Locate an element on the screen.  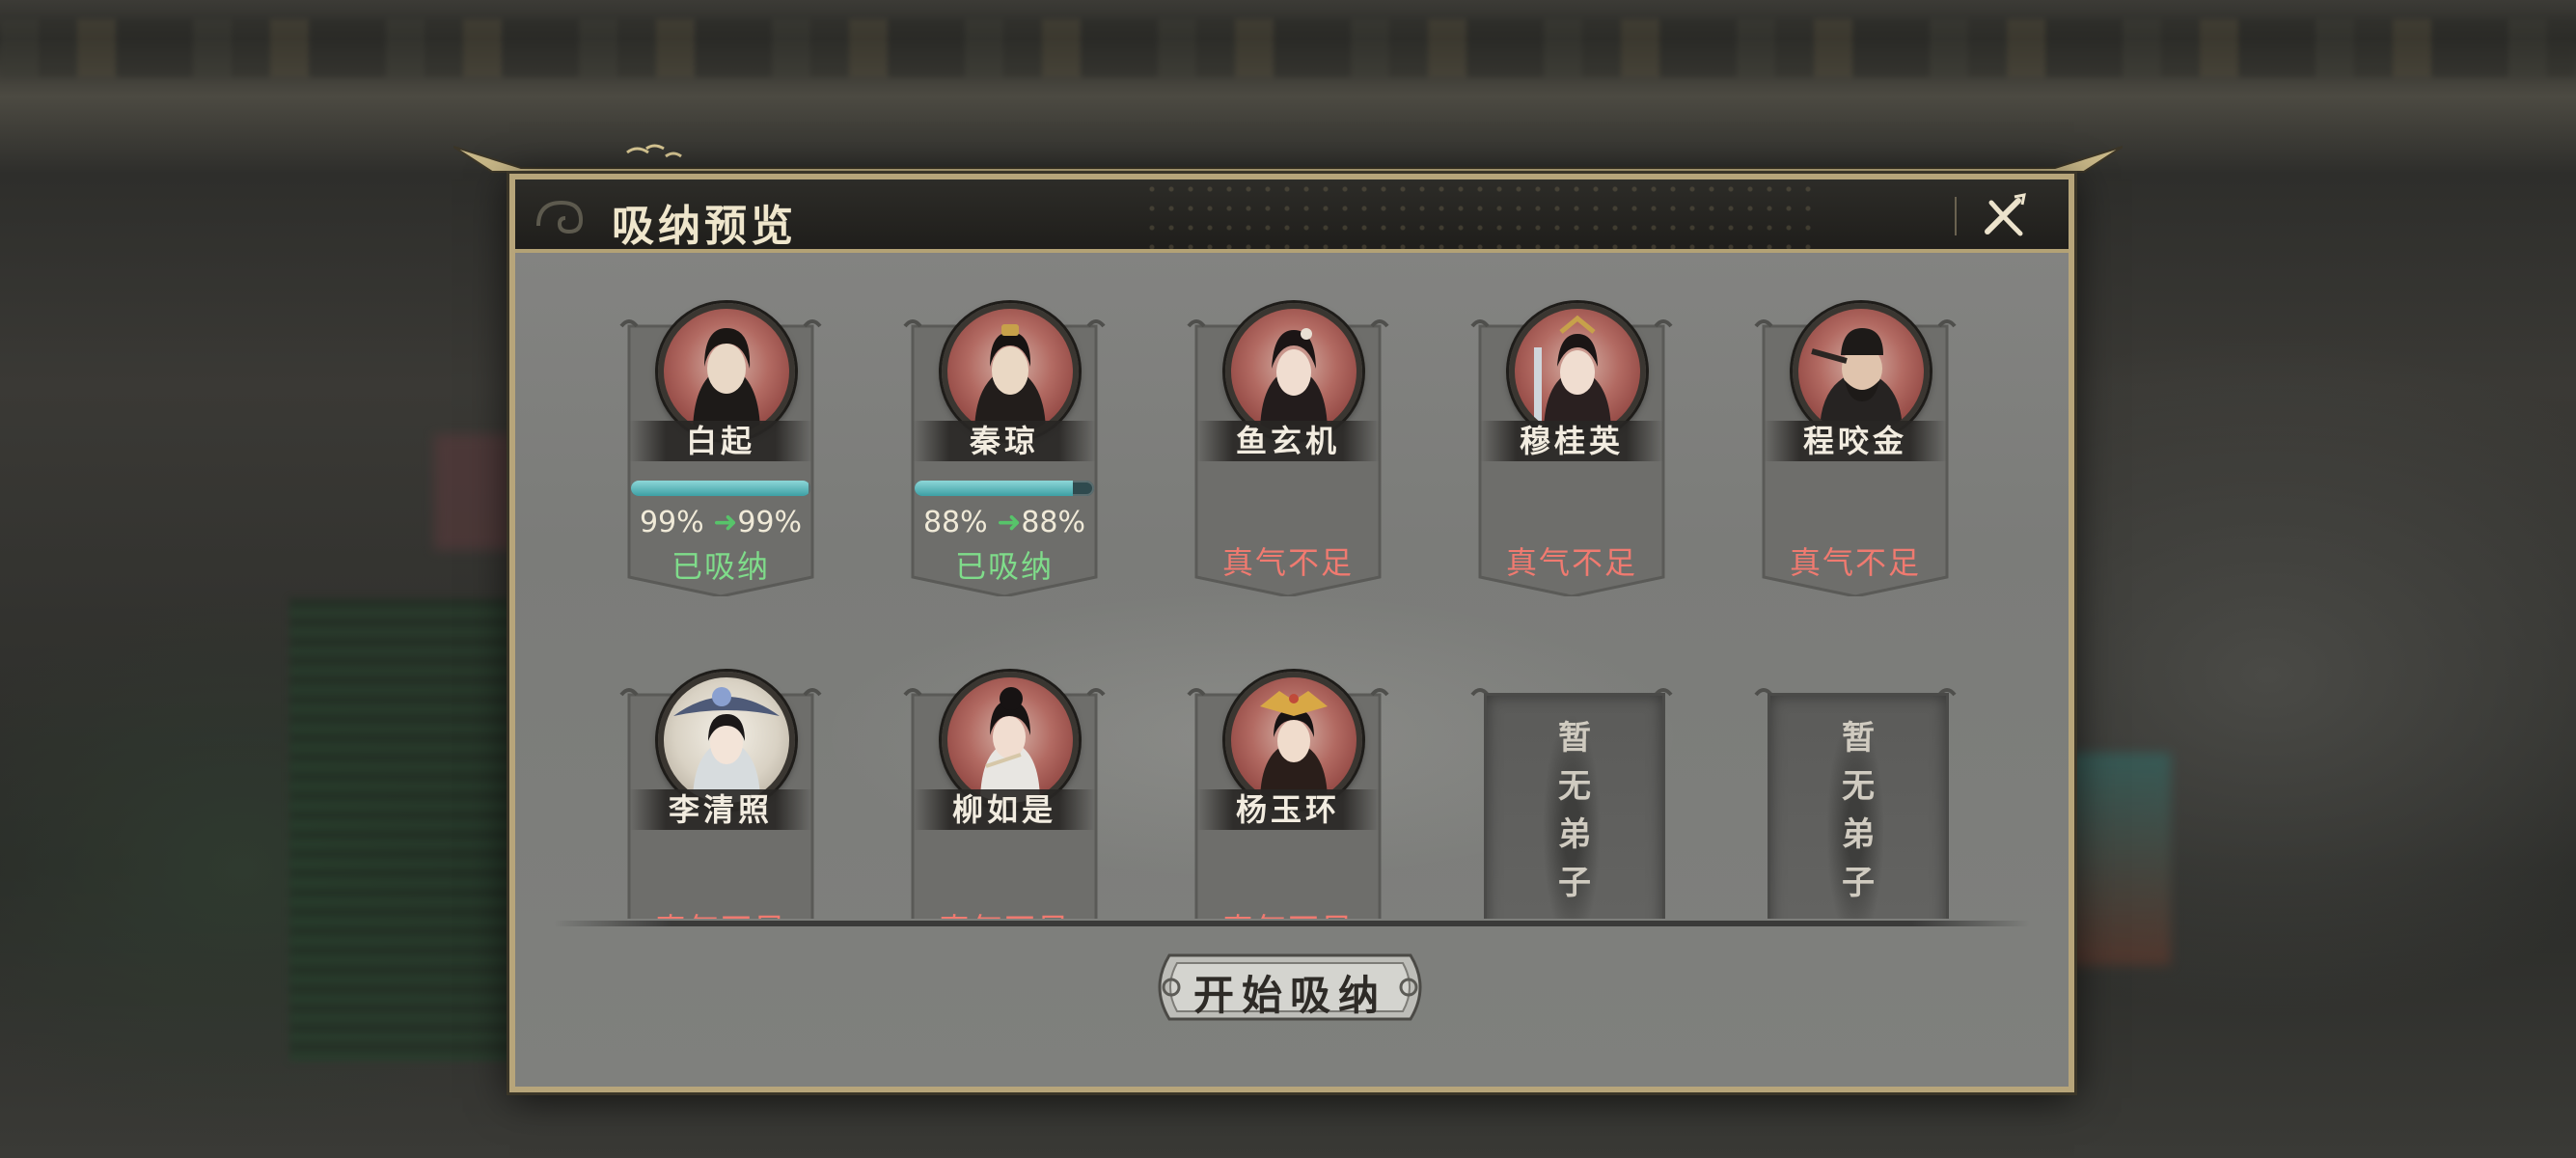
percent-to: 88% is located at coordinates (1053, 522).